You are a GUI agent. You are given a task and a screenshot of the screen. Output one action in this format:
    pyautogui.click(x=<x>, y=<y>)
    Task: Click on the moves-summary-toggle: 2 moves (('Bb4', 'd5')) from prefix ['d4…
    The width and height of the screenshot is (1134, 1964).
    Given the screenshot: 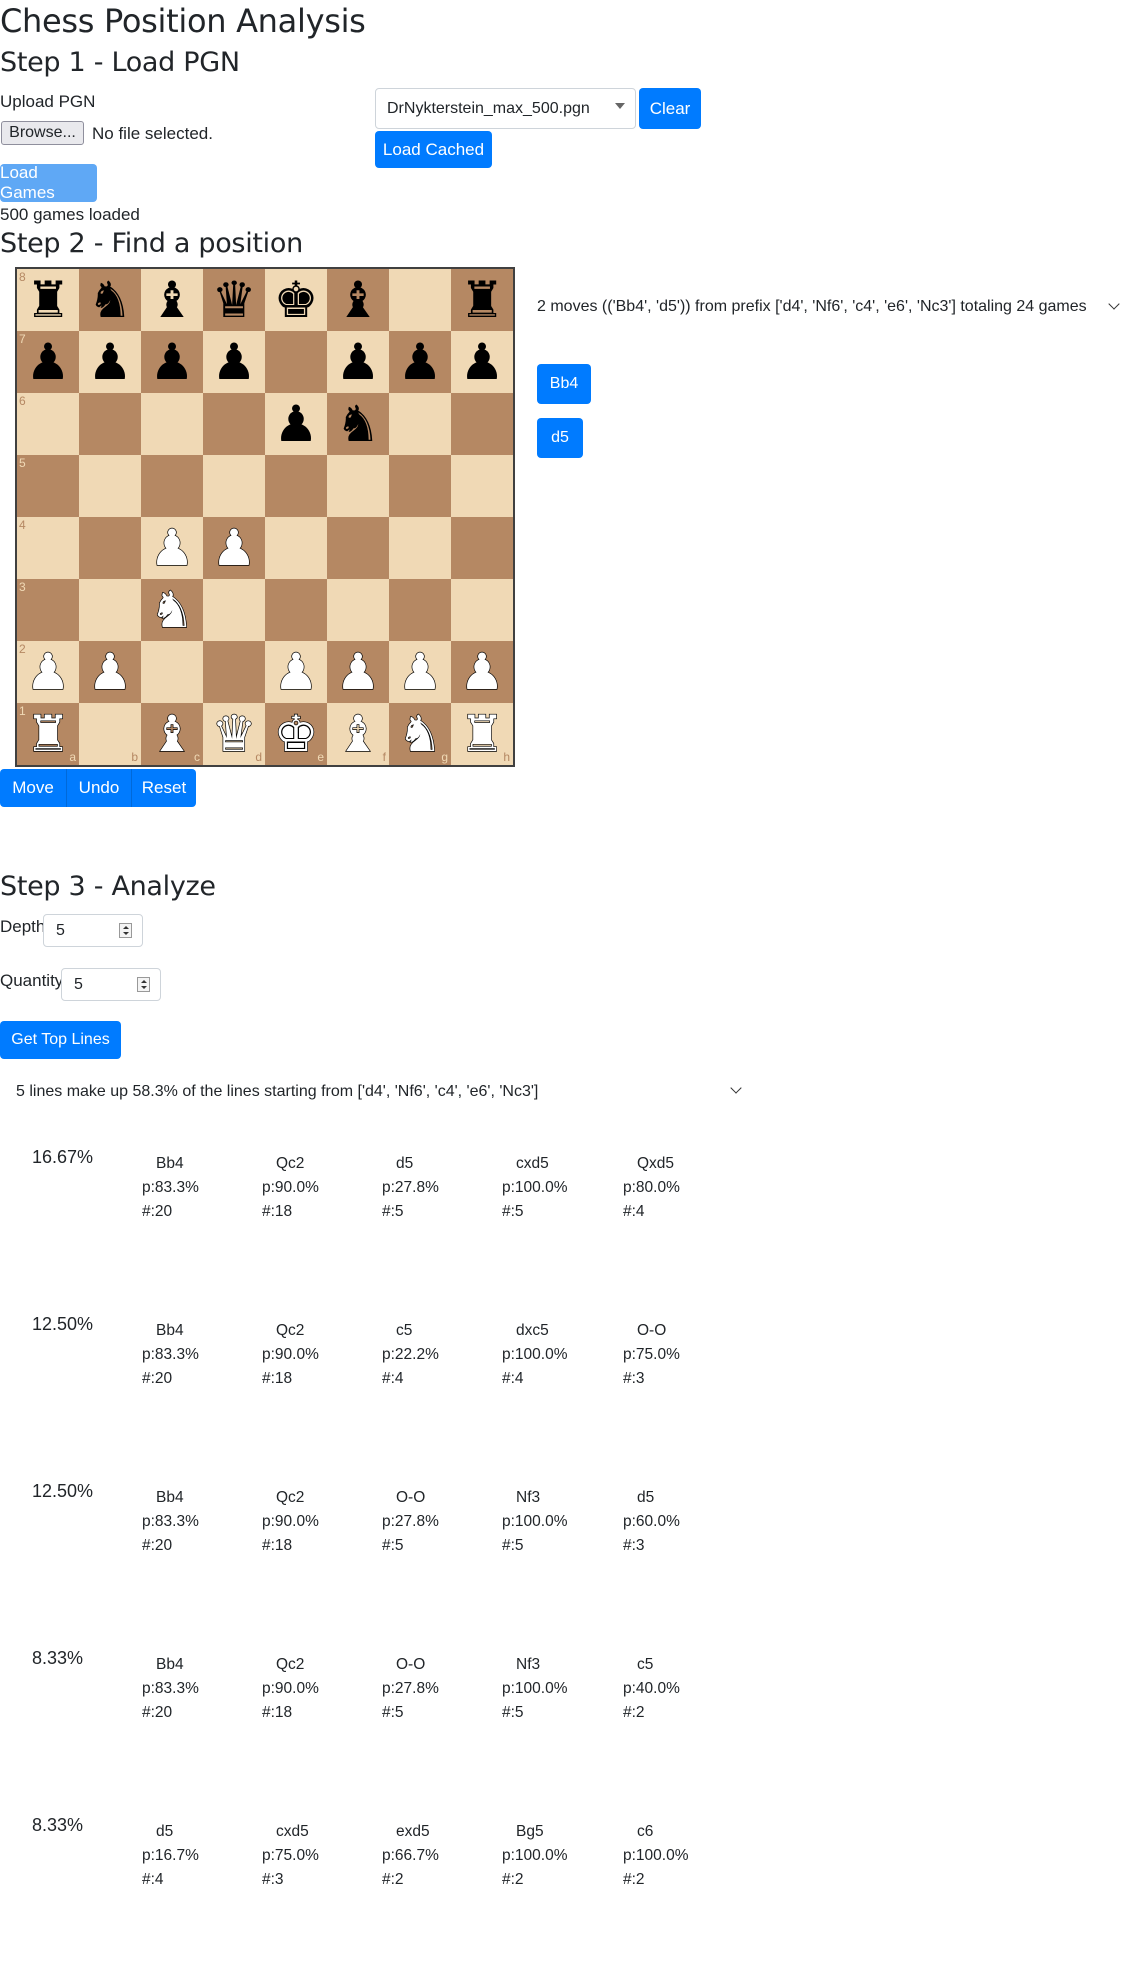 What is the action you would take?
    pyautogui.click(x=812, y=307)
    